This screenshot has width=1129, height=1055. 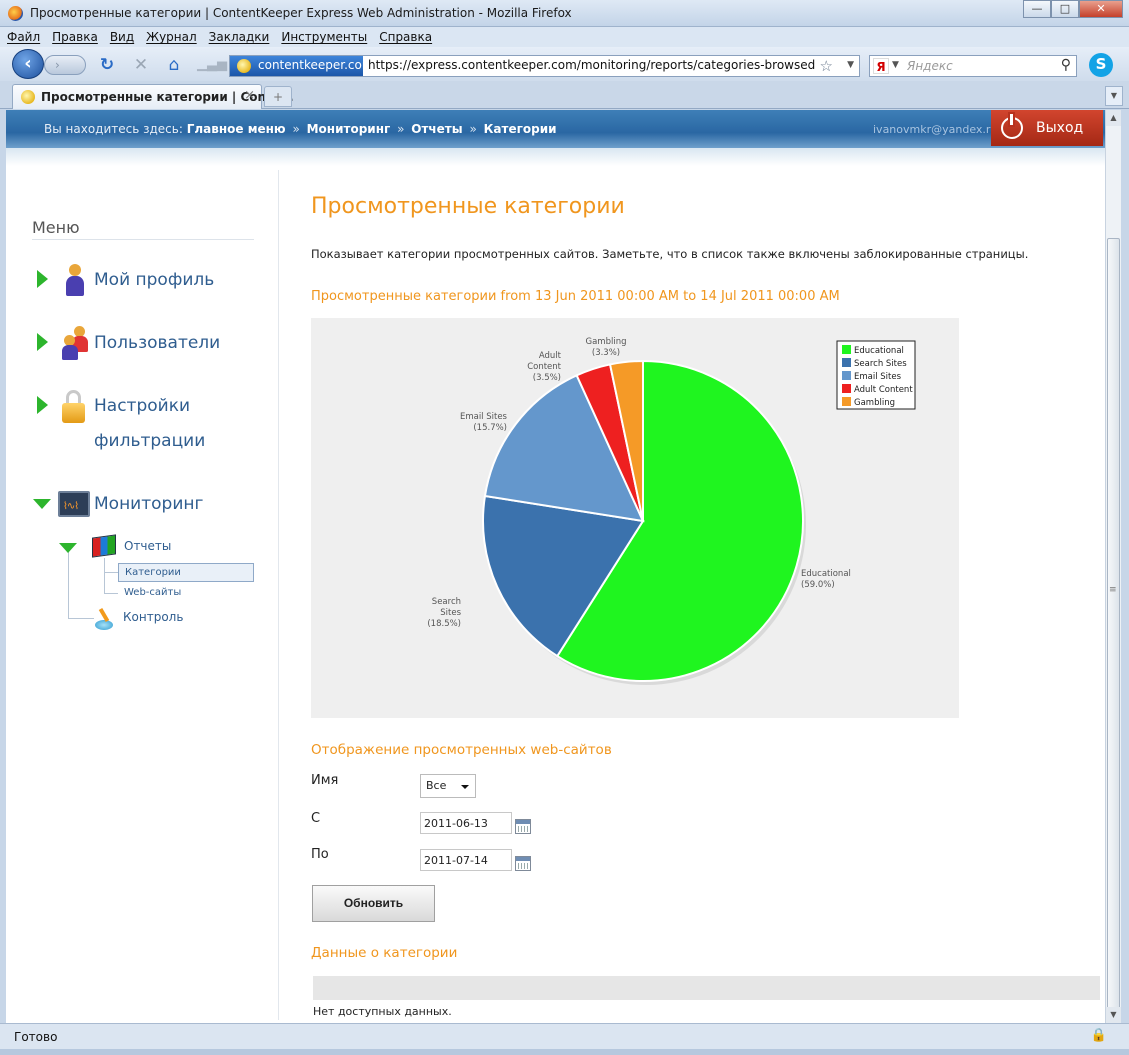 What do you see at coordinates (1113, 118) in the screenshot?
I see `scroll-up-icon: ▲` at bounding box center [1113, 118].